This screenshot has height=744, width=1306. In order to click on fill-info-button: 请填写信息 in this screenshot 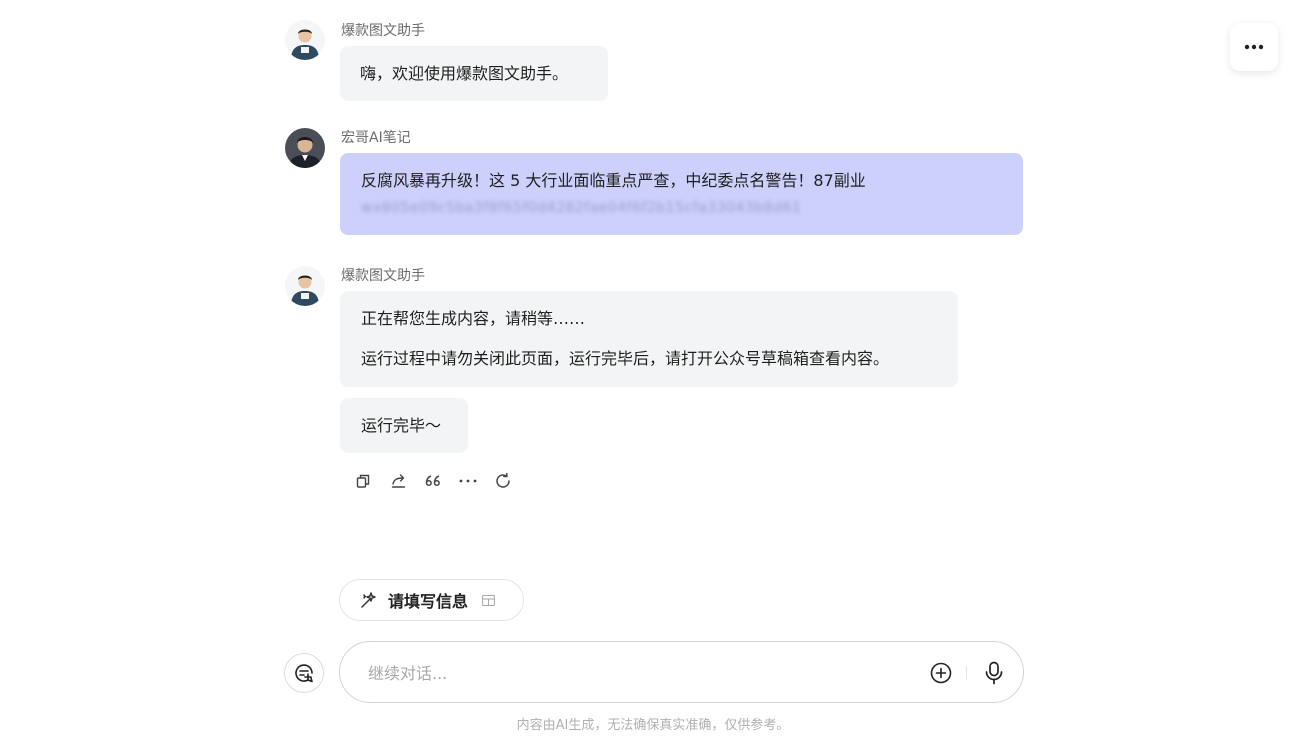, I will do `click(431, 600)`.